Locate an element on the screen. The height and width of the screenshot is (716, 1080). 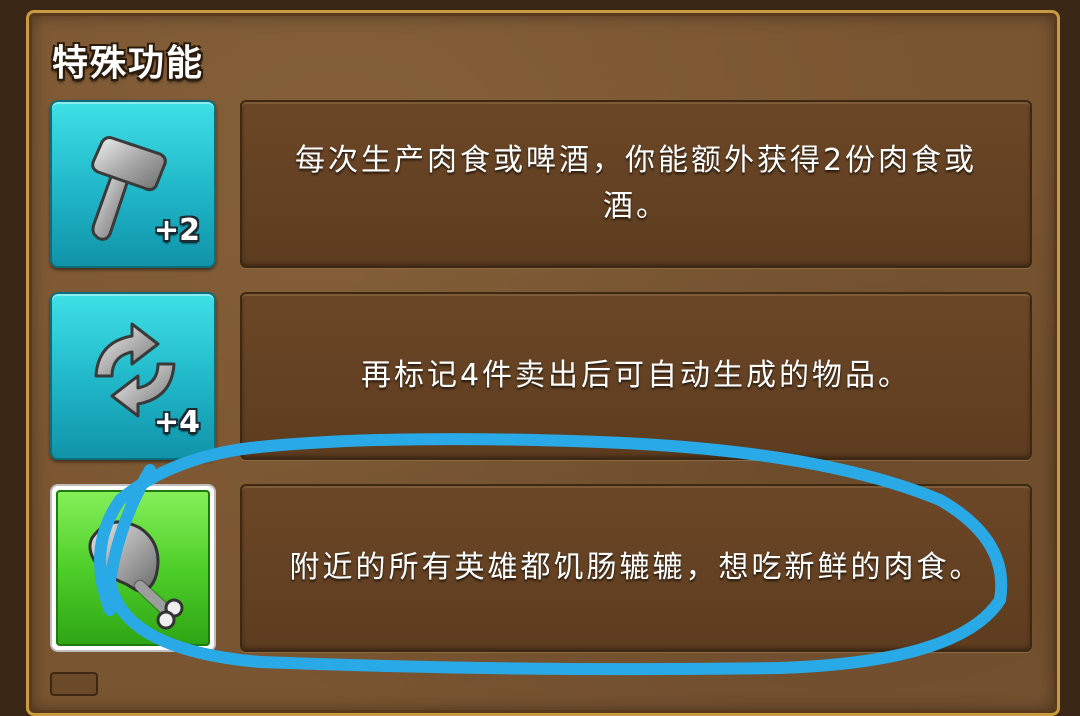
ability-description: 附近的所有英雄都饥肠辘辘，想吃新鲜的肉食。 is located at coordinates (636, 567).